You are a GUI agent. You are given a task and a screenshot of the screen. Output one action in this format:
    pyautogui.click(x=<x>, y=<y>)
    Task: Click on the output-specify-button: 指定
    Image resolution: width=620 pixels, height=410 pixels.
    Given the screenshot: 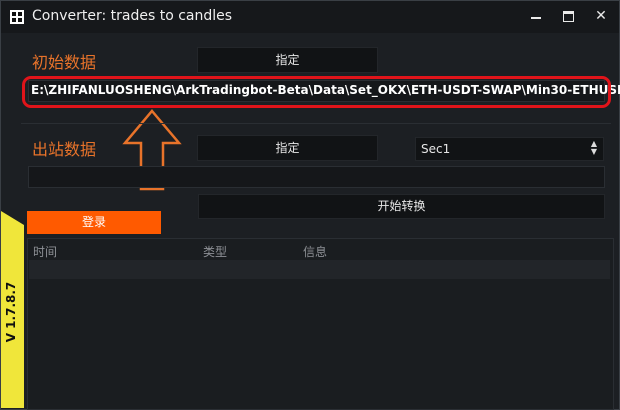 What is the action you would take?
    pyautogui.click(x=287, y=148)
    